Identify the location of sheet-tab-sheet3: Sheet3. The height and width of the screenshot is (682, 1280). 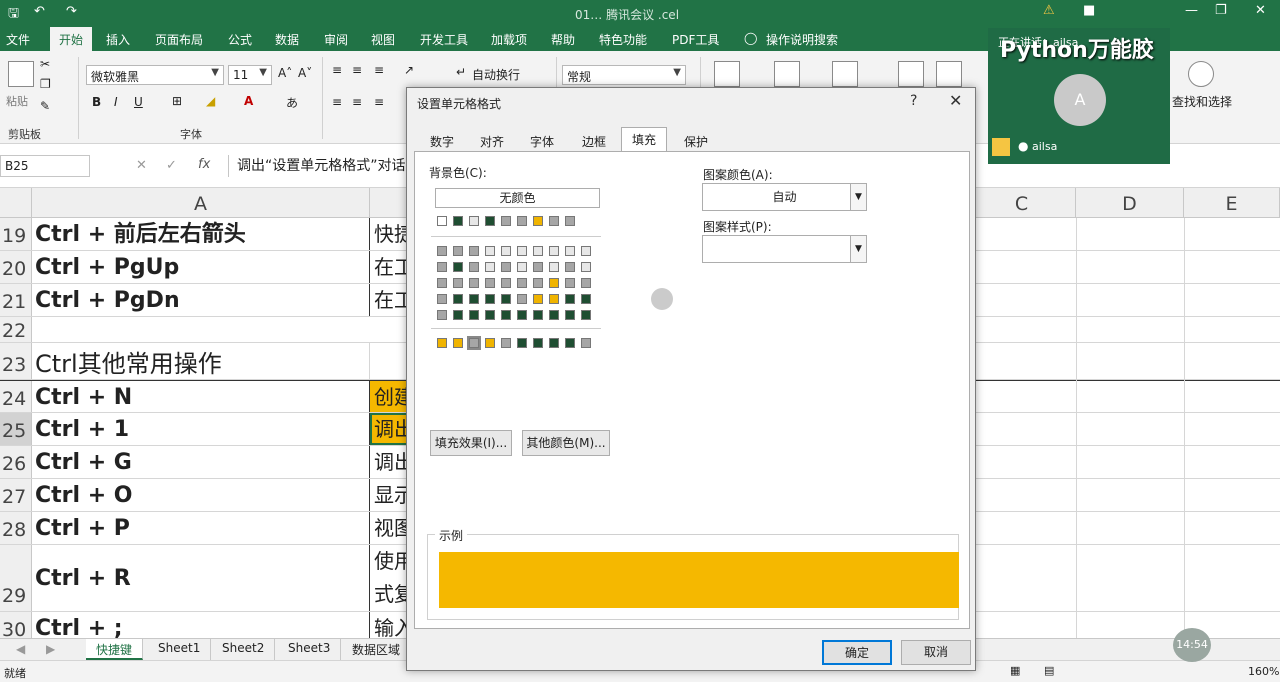
(310, 649).